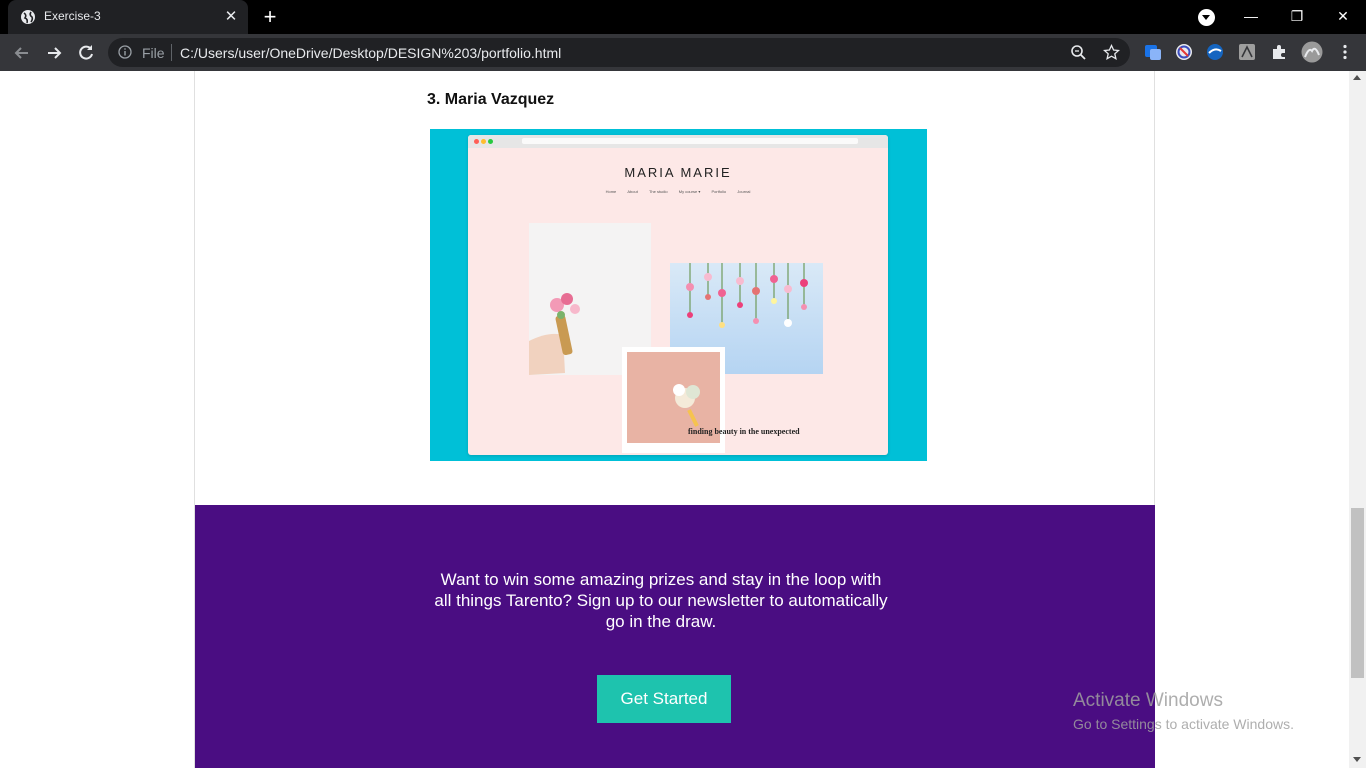 The image size is (1366, 768). I want to click on info-icon, so click(125, 52).